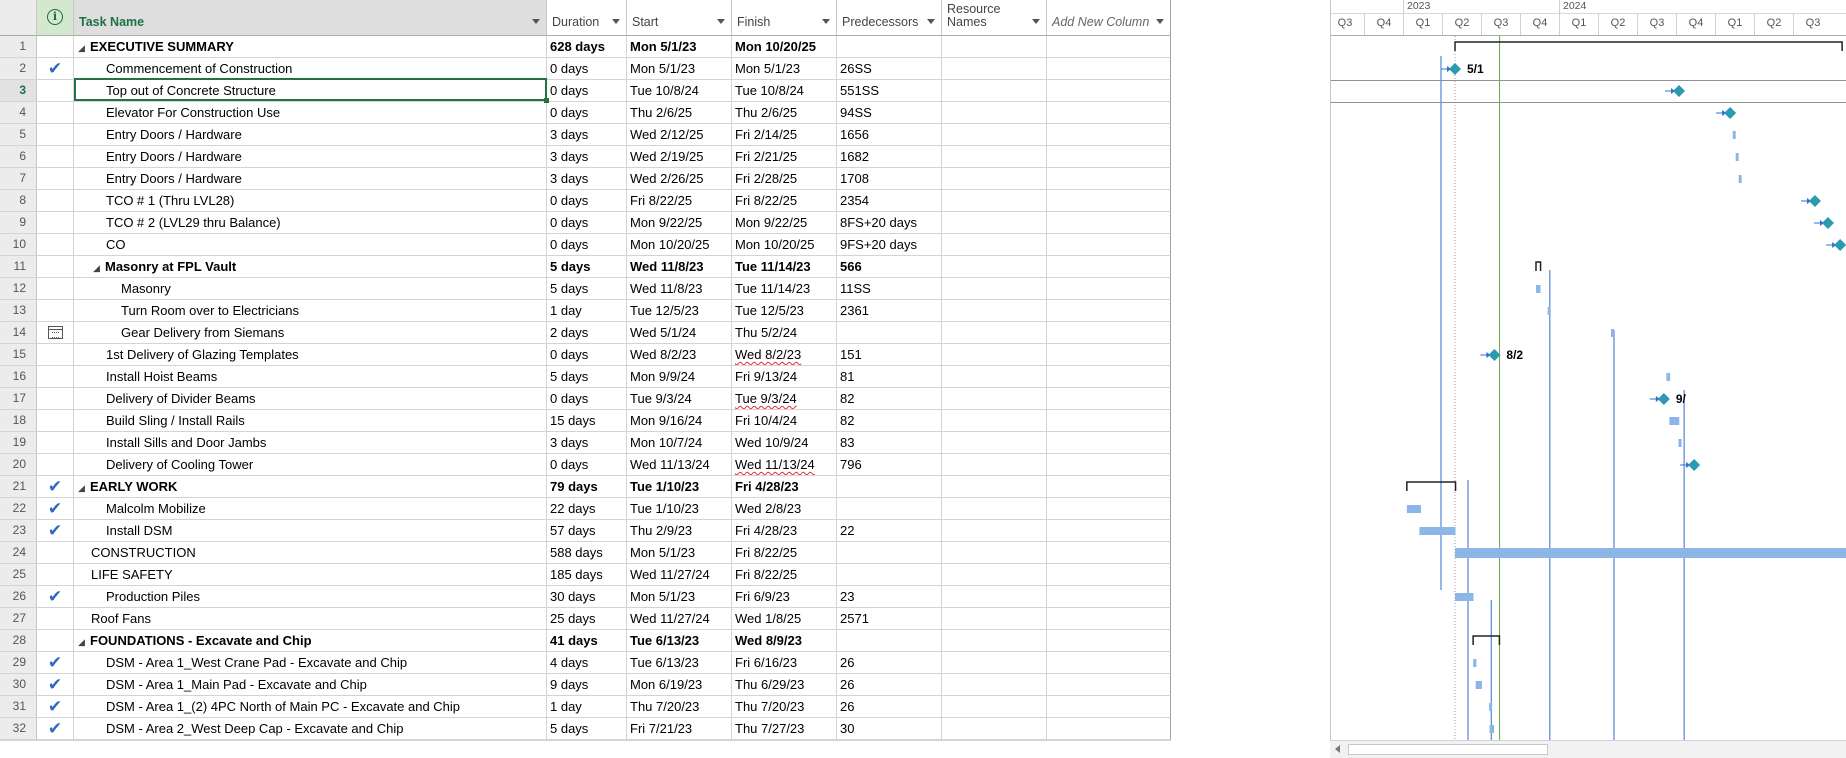 This screenshot has width=1846, height=758. What do you see at coordinates (310, 113) in the screenshot?
I see `task-name-cell: Elevator For Construction Use` at bounding box center [310, 113].